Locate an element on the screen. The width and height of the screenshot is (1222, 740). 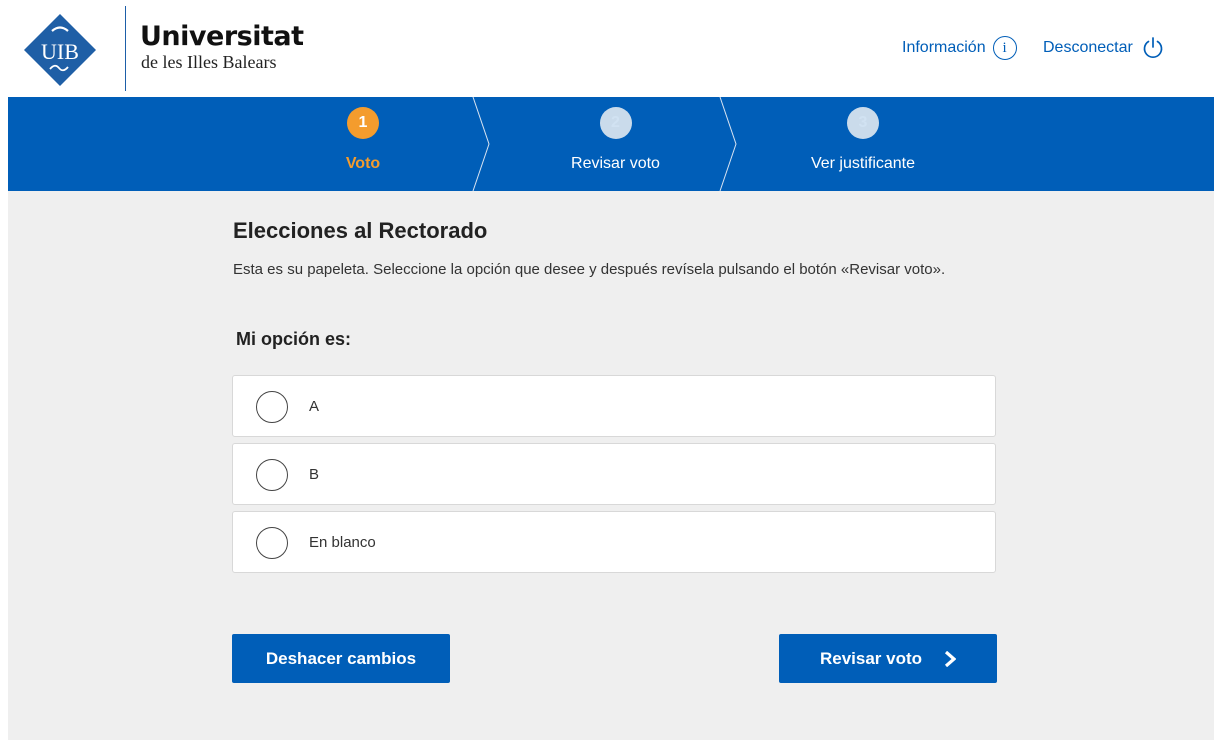
step-vote: 1 Voto is located at coordinates (363, 144).